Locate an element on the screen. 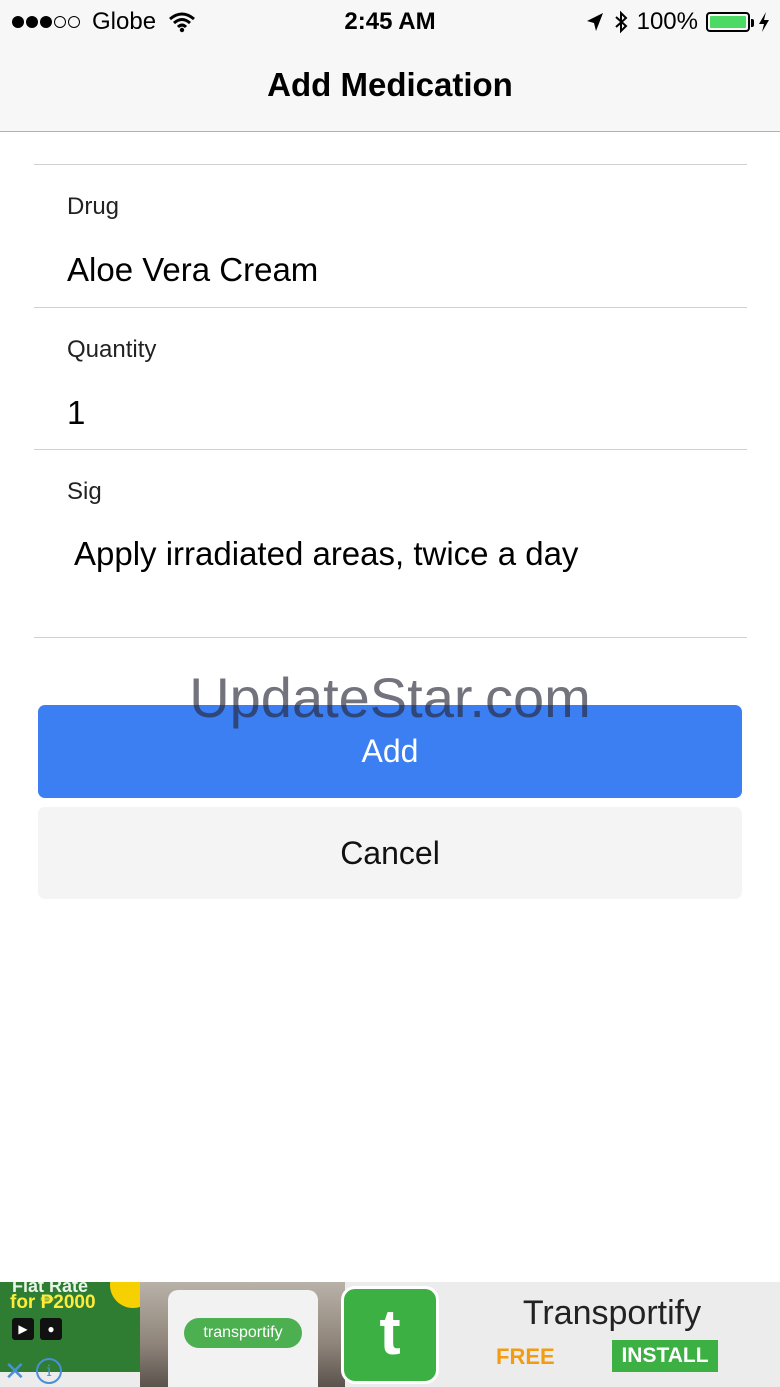 This screenshot has width=780, height=1387. status-right: 100% is located at coordinates (677, 22).